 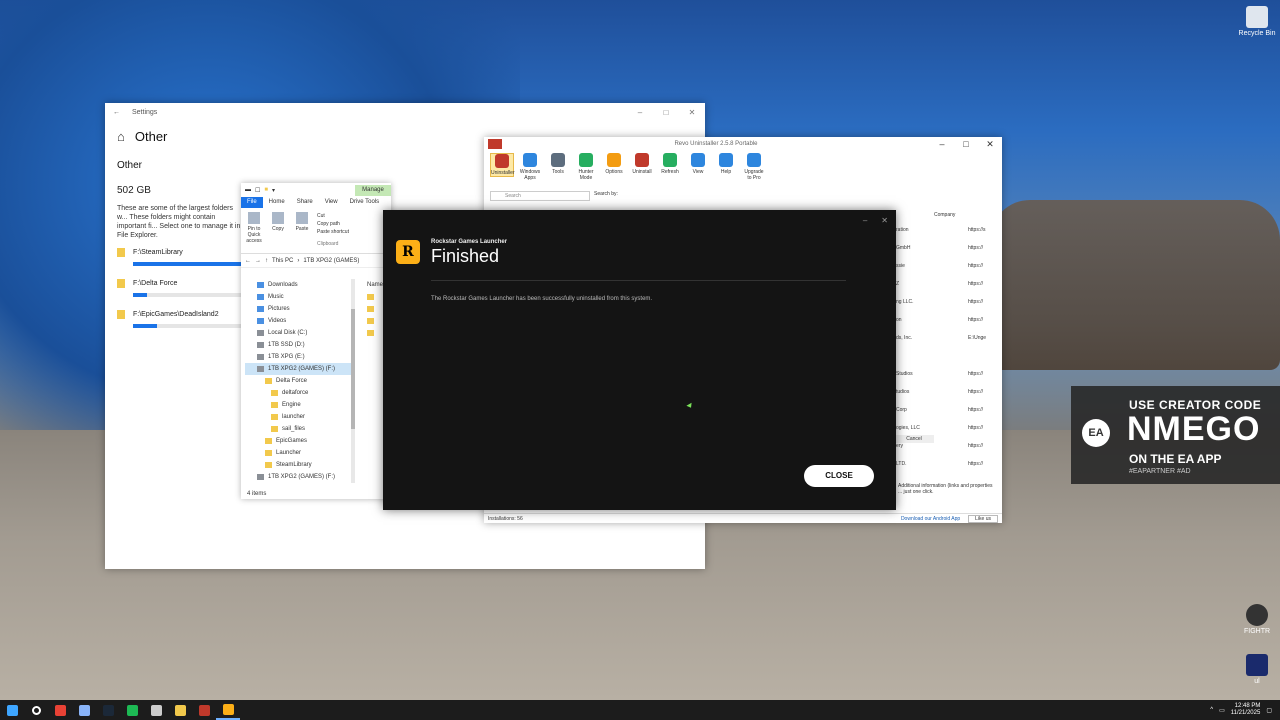 What do you see at coordinates (116, 112) in the screenshot?
I see `back-arrow-icon: ←` at bounding box center [116, 112].